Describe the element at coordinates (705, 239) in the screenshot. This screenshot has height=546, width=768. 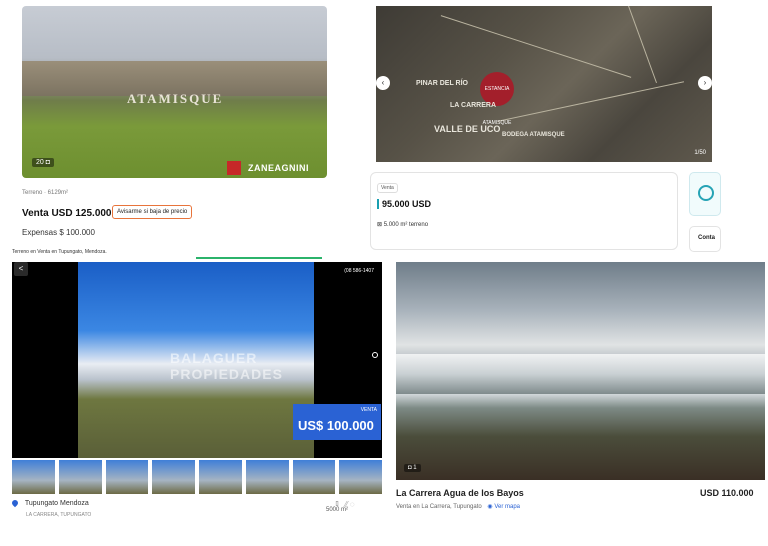
I see `contact-button: Conta` at that location.